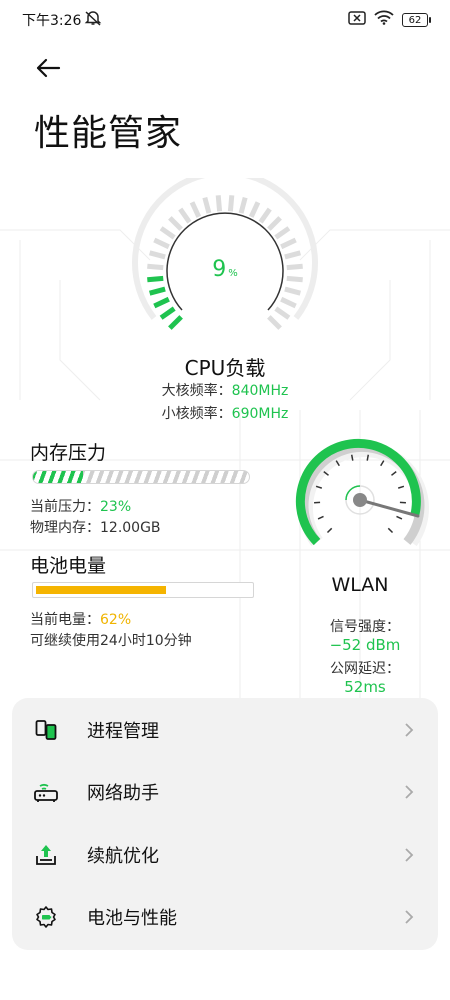 The height and width of the screenshot is (1000, 450). Describe the element at coordinates (52, 21) in the screenshot. I see `status-time: 下午3:26` at that location.